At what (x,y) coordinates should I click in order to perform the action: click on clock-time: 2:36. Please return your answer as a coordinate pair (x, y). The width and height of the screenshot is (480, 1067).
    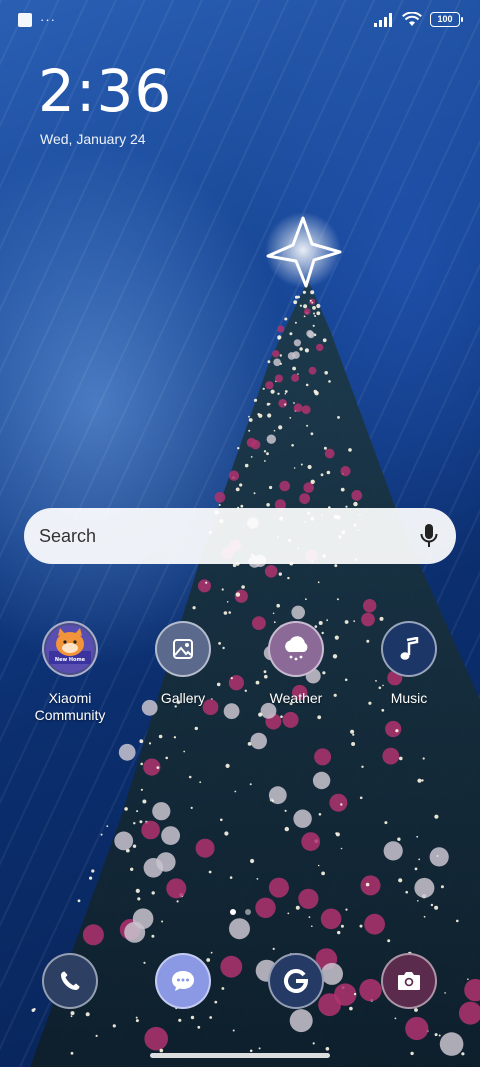
    Looking at the image, I should click on (105, 91).